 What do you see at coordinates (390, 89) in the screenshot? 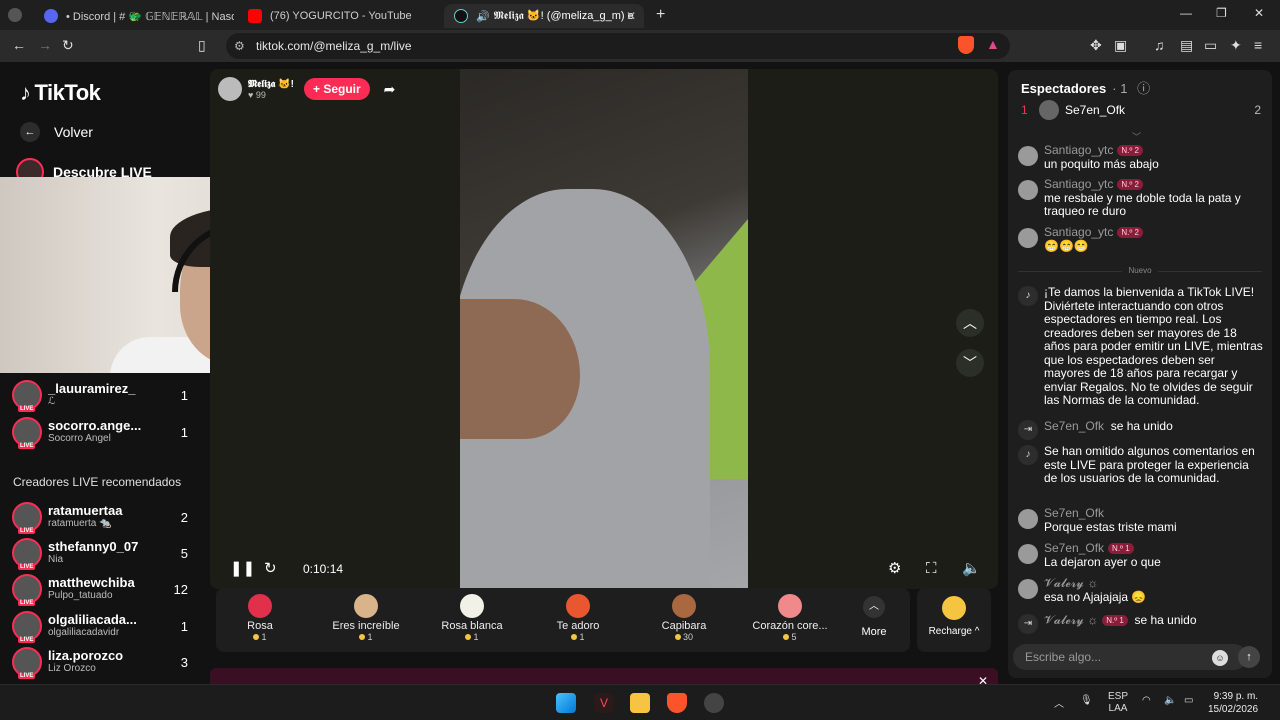
I see `share-icon: ➦` at bounding box center [390, 89].